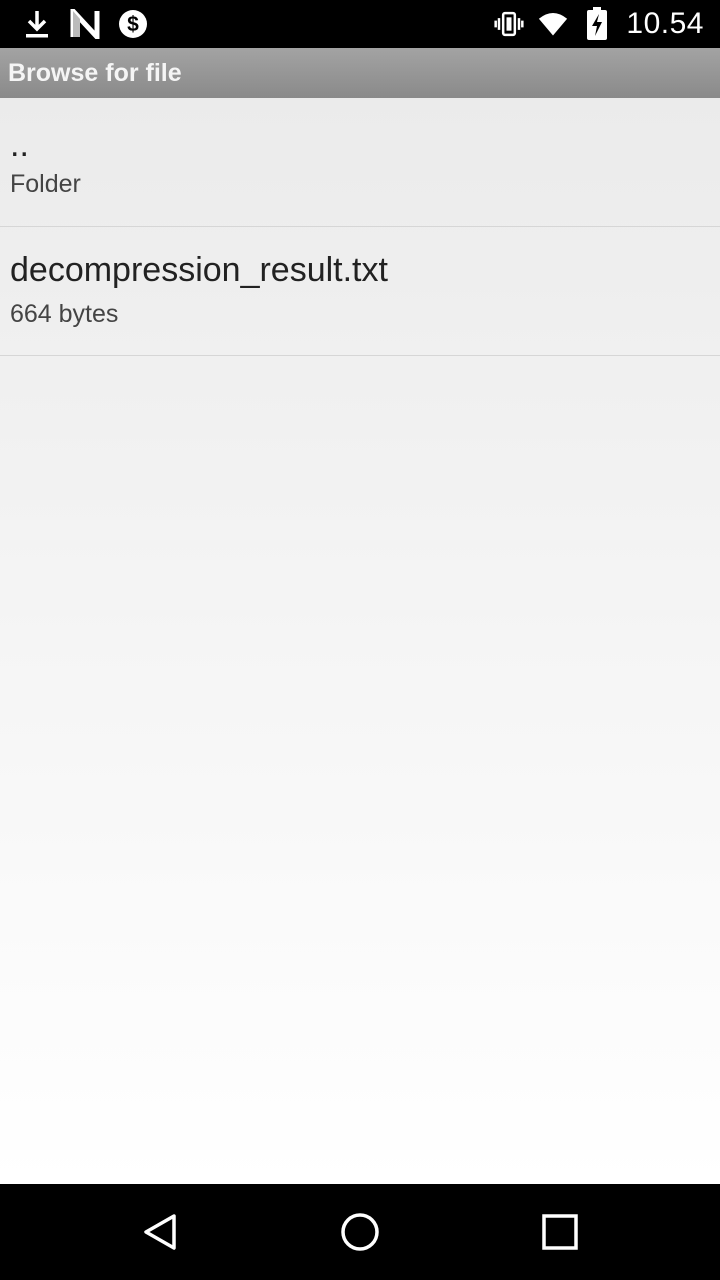  What do you see at coordinates (360, 162) in the screenshot?
I see `list-item-parent-folder: .. Folder` at bounding box center [360, 162].